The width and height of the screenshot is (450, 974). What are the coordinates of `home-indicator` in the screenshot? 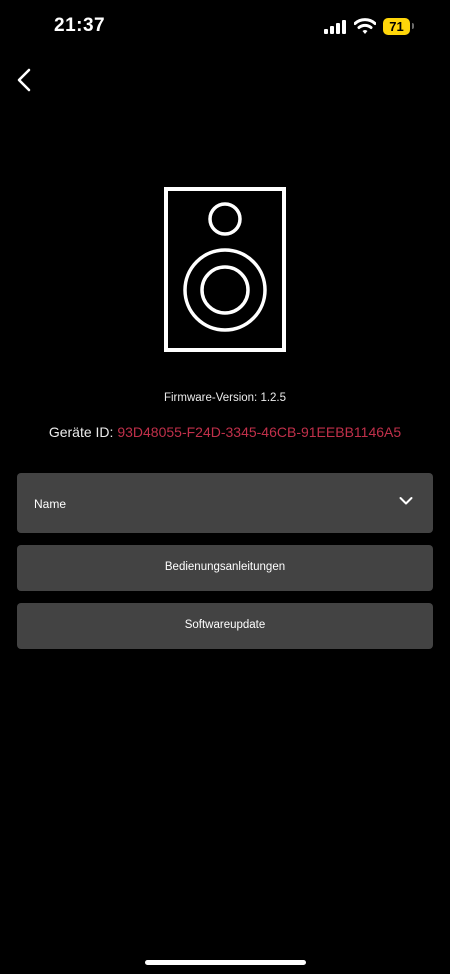 It's located at (225, 962).